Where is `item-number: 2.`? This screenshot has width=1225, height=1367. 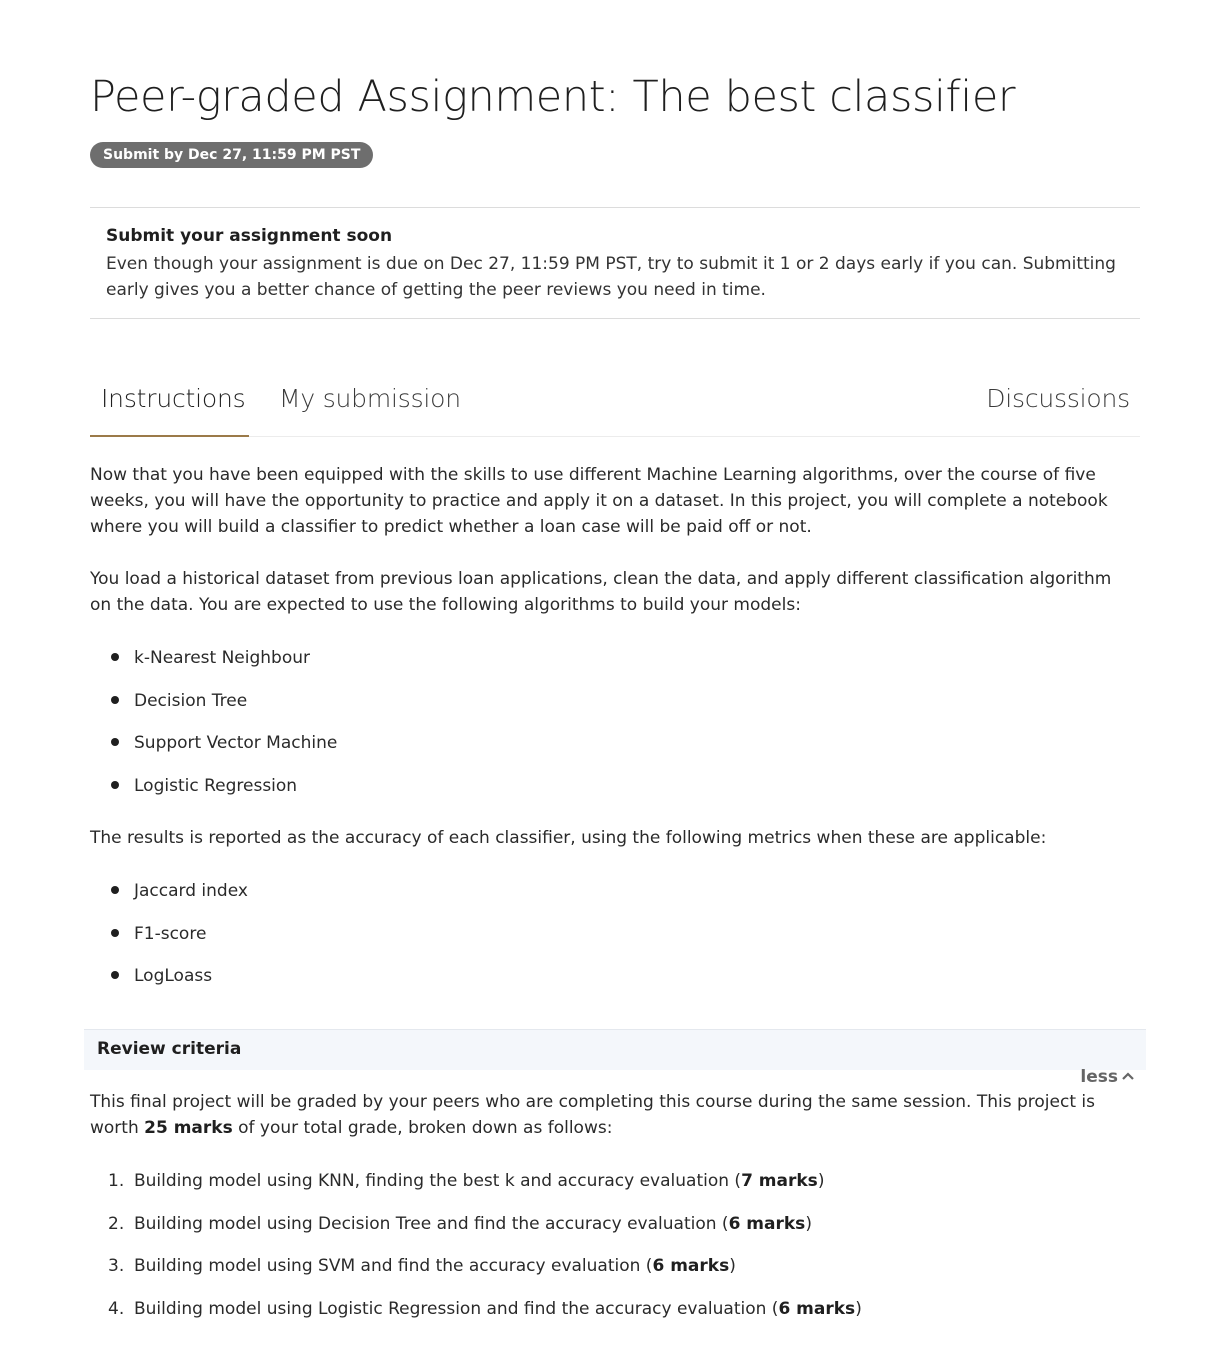
item-number: 2. is located at coordinates (116, 1223).